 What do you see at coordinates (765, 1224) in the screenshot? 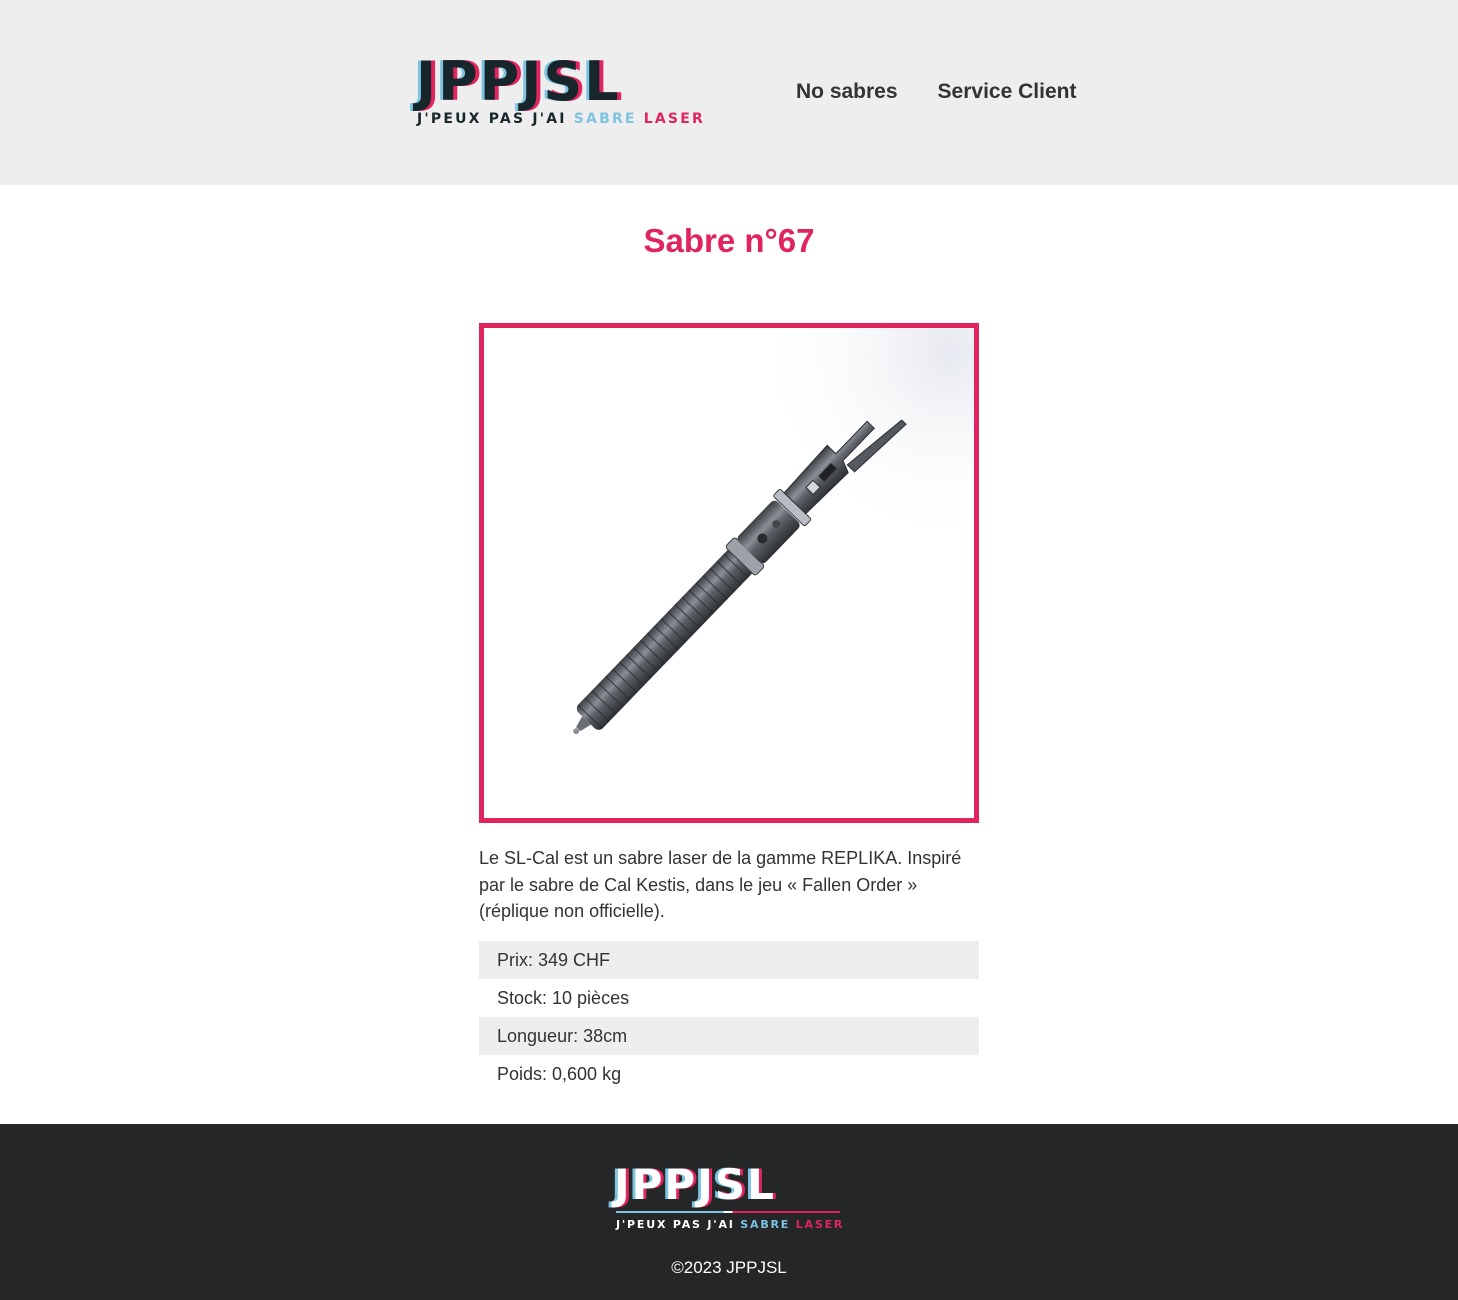
I see `footer-logo-tagline-blue: SABRE` at bounding box center [765, 1224].